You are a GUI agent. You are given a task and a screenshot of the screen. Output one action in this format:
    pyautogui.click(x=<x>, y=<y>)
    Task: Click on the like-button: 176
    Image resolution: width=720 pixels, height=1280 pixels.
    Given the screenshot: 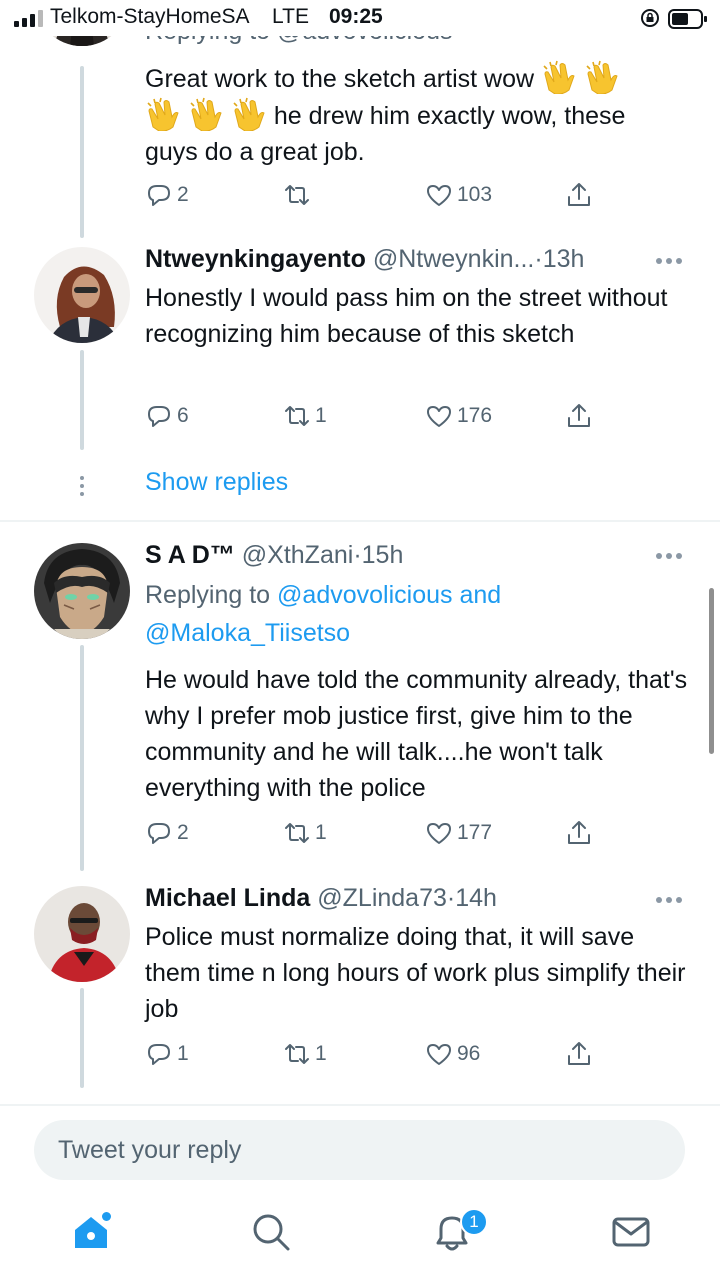 What is the action you would take?
    pyautogui.click(x=458, y=416)
    